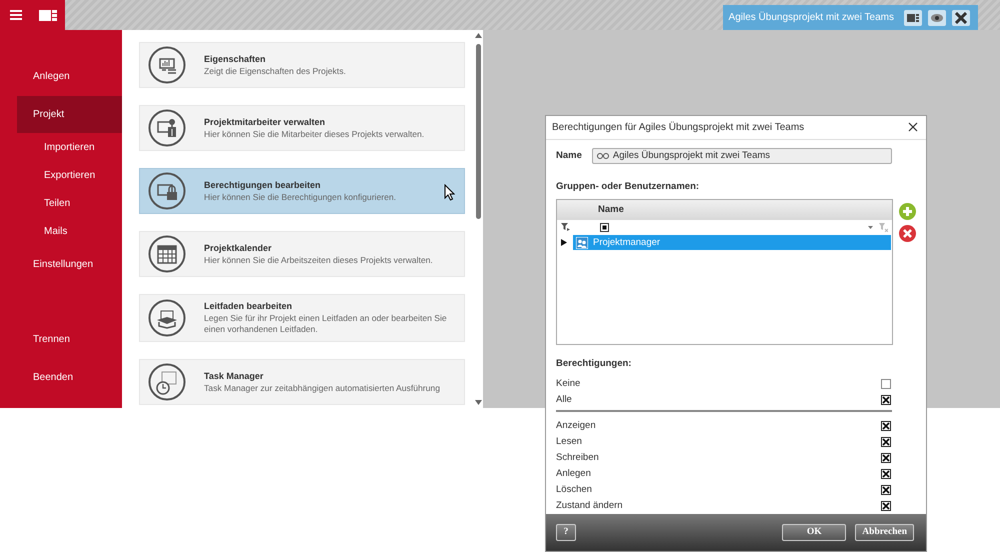 Image resolution: width=1000 pixels, height=552 pixels. What do you see at coordinates (234, 375) in the screenshot?
I see `card-title: Task Manager` at bounding box center [234, 375].